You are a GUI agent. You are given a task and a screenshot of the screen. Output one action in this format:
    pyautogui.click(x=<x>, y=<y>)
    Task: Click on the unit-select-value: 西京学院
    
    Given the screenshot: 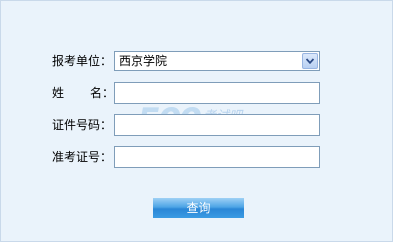 What is the action you would take?
    pyautogui.click(x=143, y=61)
    